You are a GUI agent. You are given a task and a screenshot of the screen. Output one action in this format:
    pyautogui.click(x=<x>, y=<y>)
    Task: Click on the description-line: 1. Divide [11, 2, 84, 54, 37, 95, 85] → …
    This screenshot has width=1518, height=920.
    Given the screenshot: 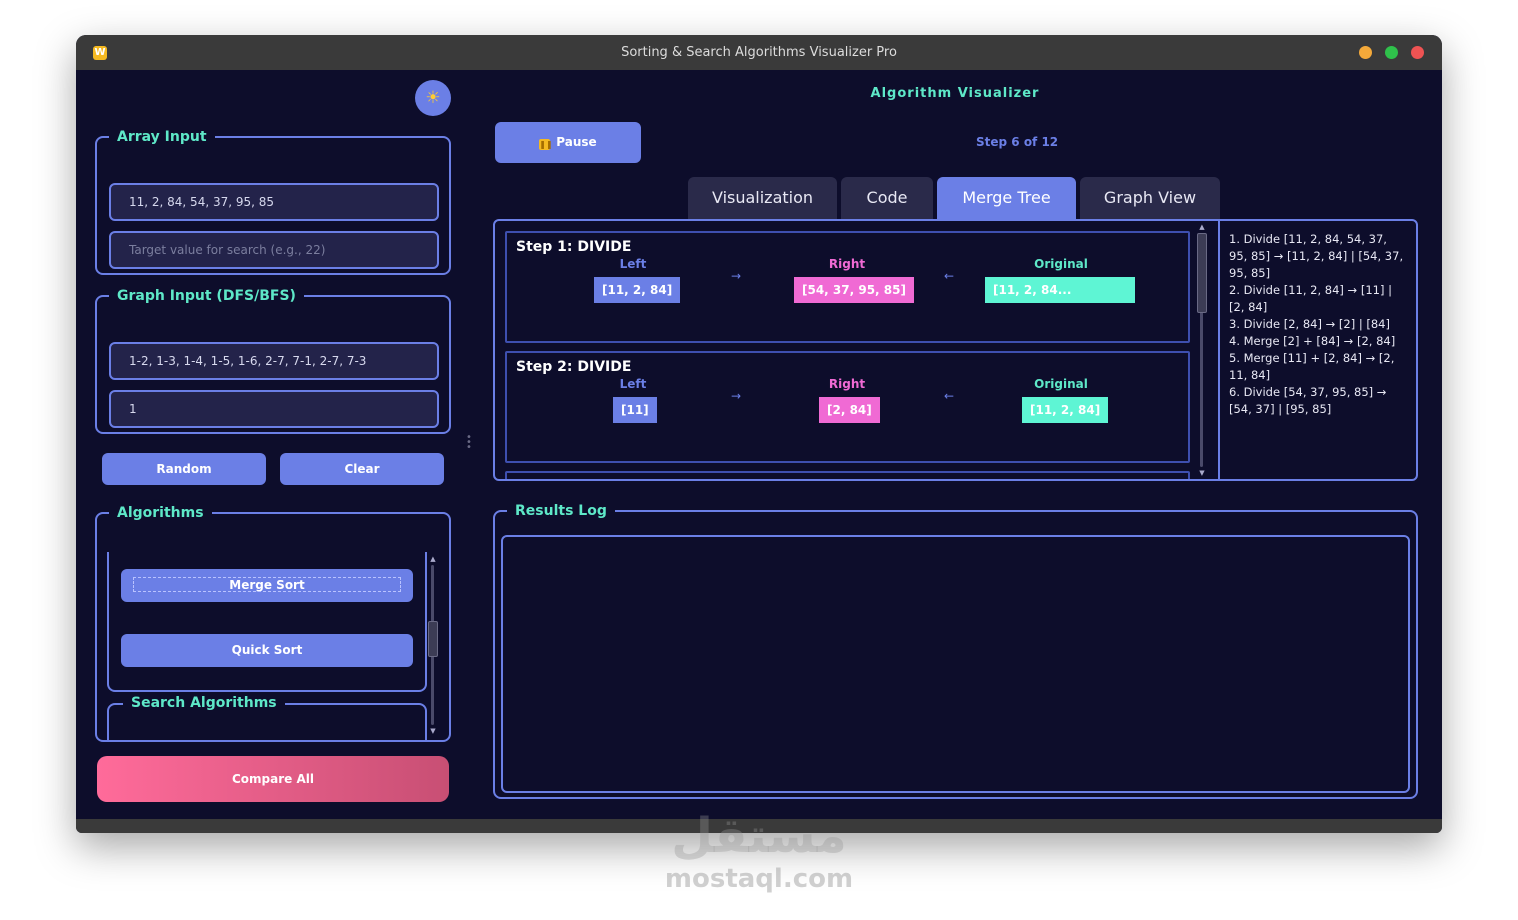 What is the action you would take?
    pyautogui.click(x=1316, y=256)
    